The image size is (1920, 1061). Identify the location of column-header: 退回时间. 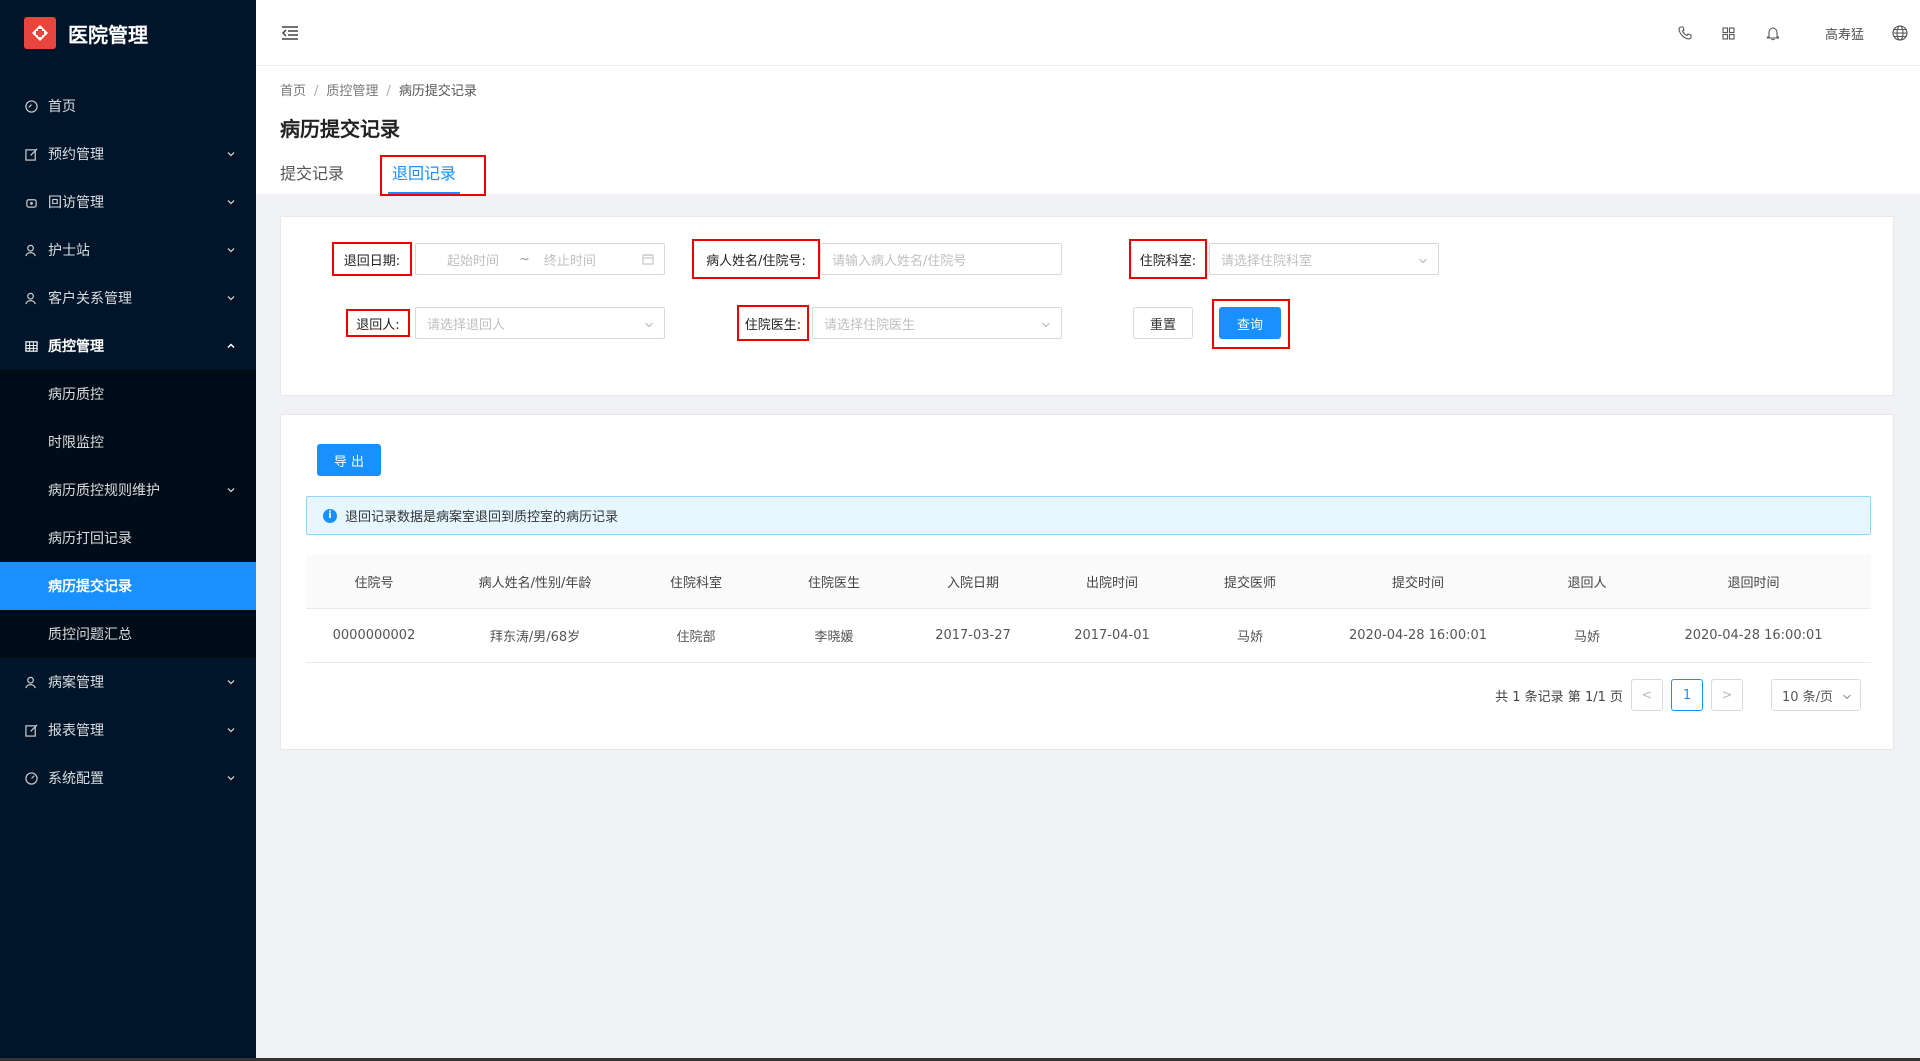
(1753, 581).